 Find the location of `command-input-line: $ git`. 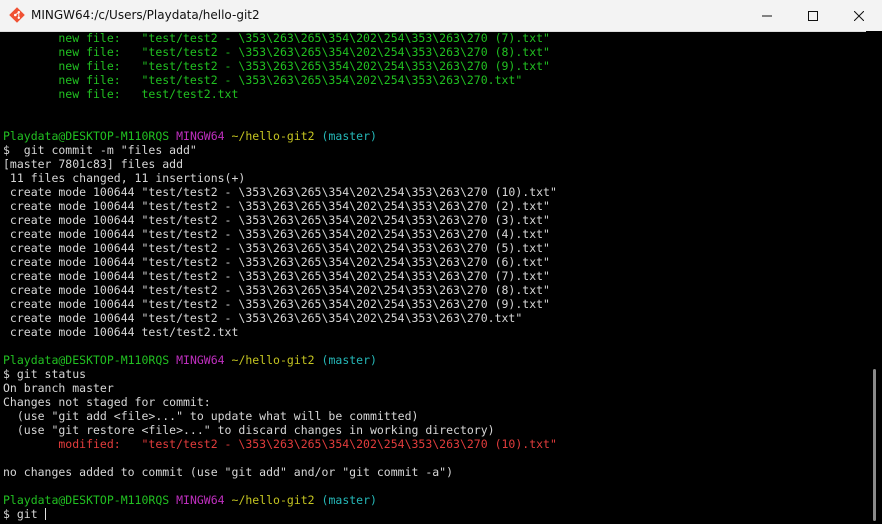

command-input-line: $ git is located at coordinates (434, 514).